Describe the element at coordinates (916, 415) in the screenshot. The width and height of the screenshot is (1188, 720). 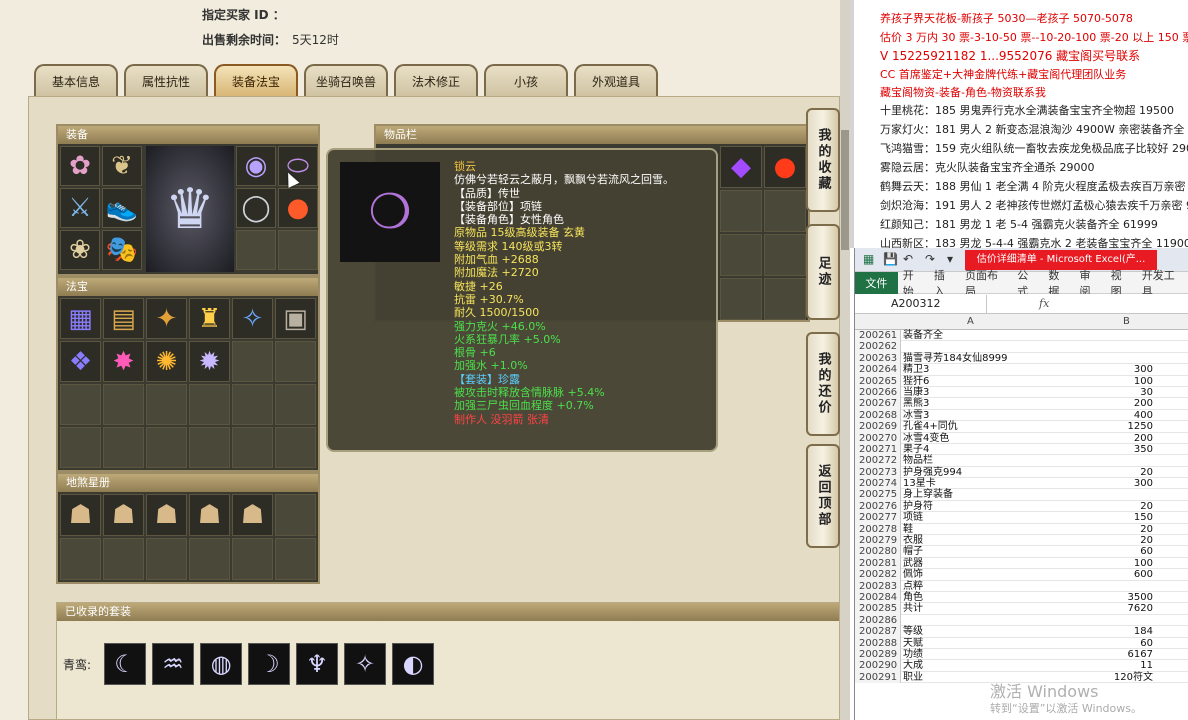
I see `cell-a: 冰雪3` at that location.